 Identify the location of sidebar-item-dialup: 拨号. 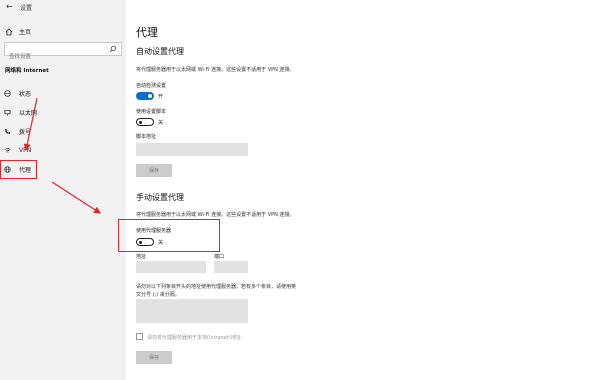
(17, 131).